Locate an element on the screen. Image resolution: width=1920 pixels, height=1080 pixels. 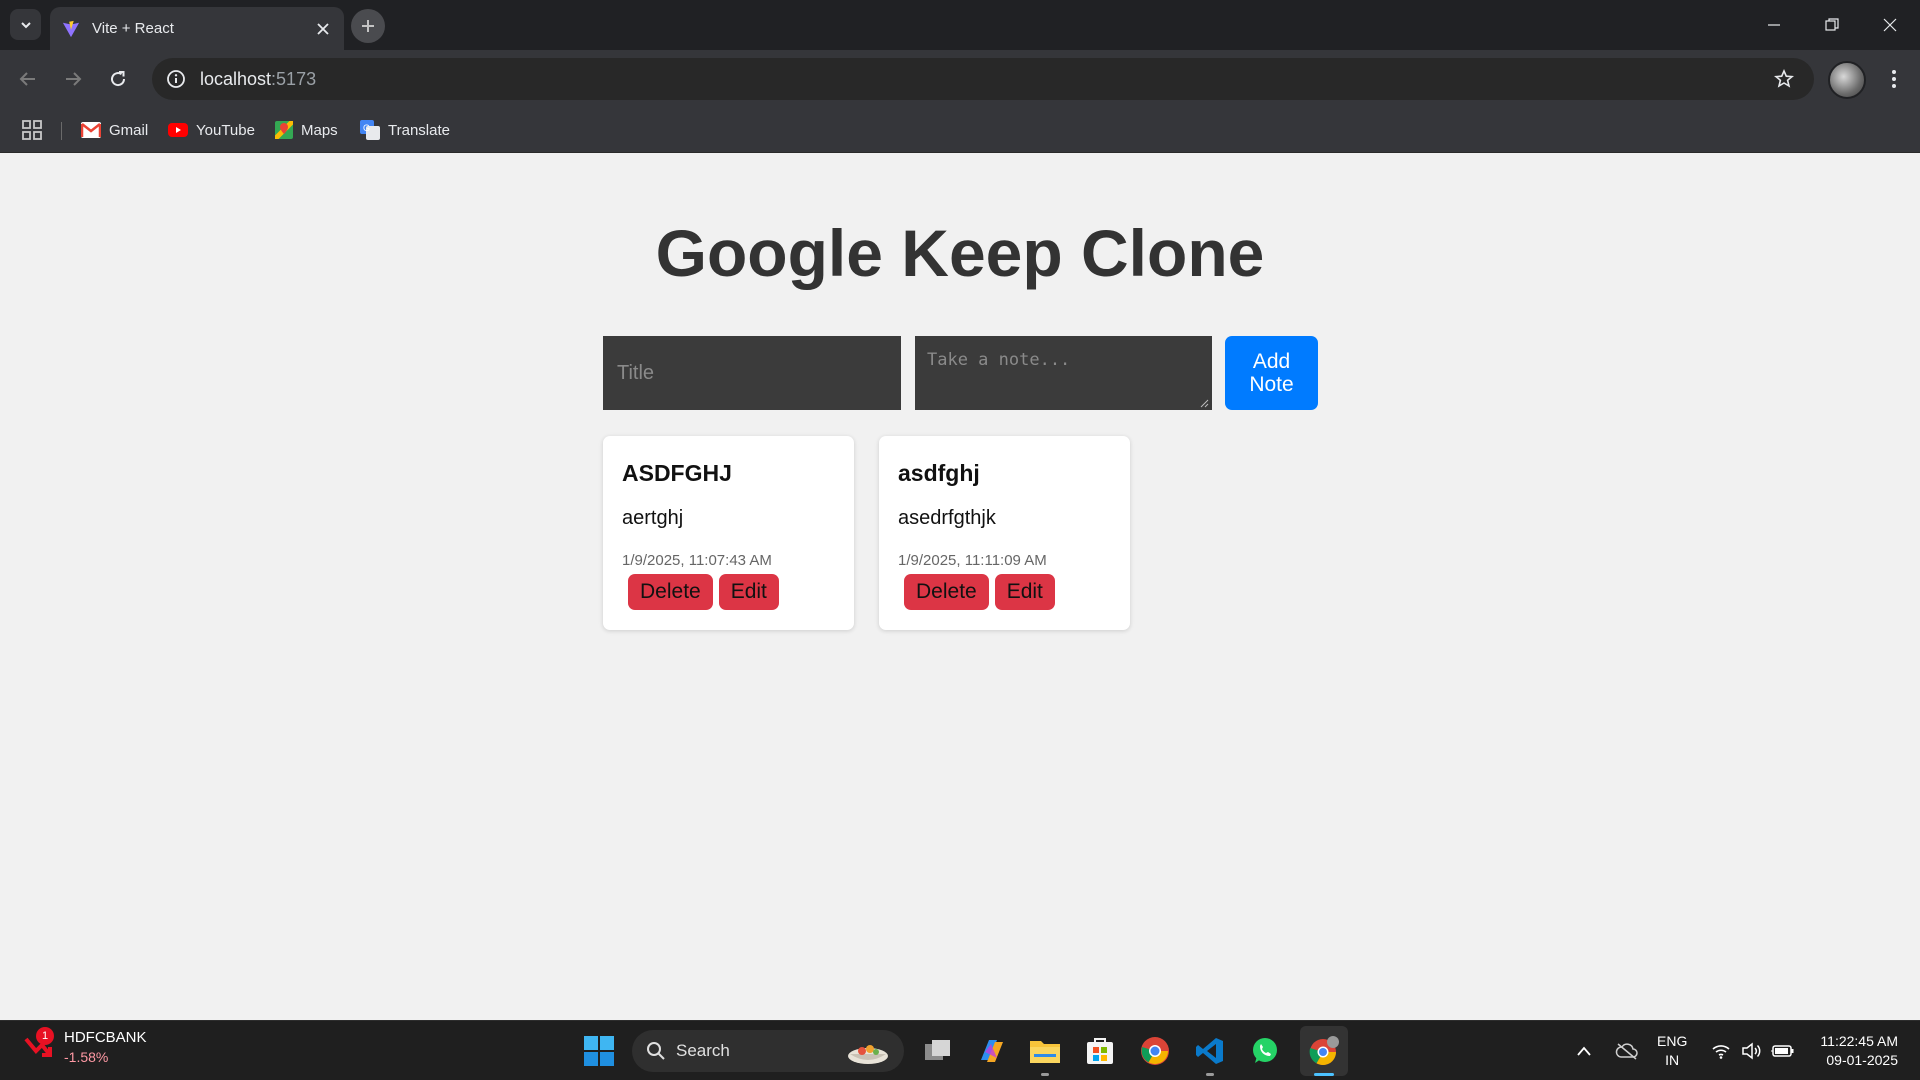
taskbar-chrome is located at coordinates (1155, 1051).